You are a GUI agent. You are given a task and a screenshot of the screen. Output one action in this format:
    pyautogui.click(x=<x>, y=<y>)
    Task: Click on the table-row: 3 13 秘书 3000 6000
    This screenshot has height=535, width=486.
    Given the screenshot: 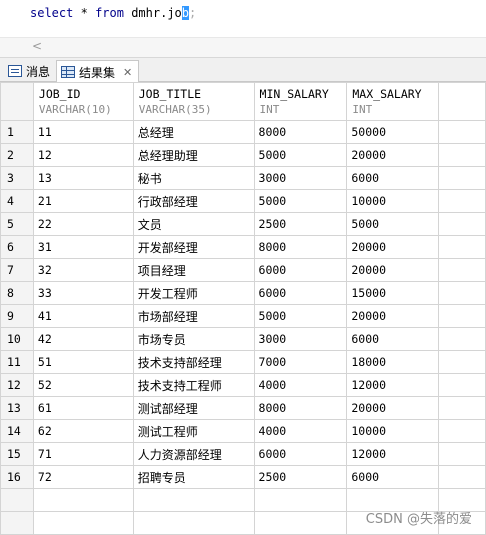 What is the action you would take?
    pyautogui.click(x=243, y=178)
    